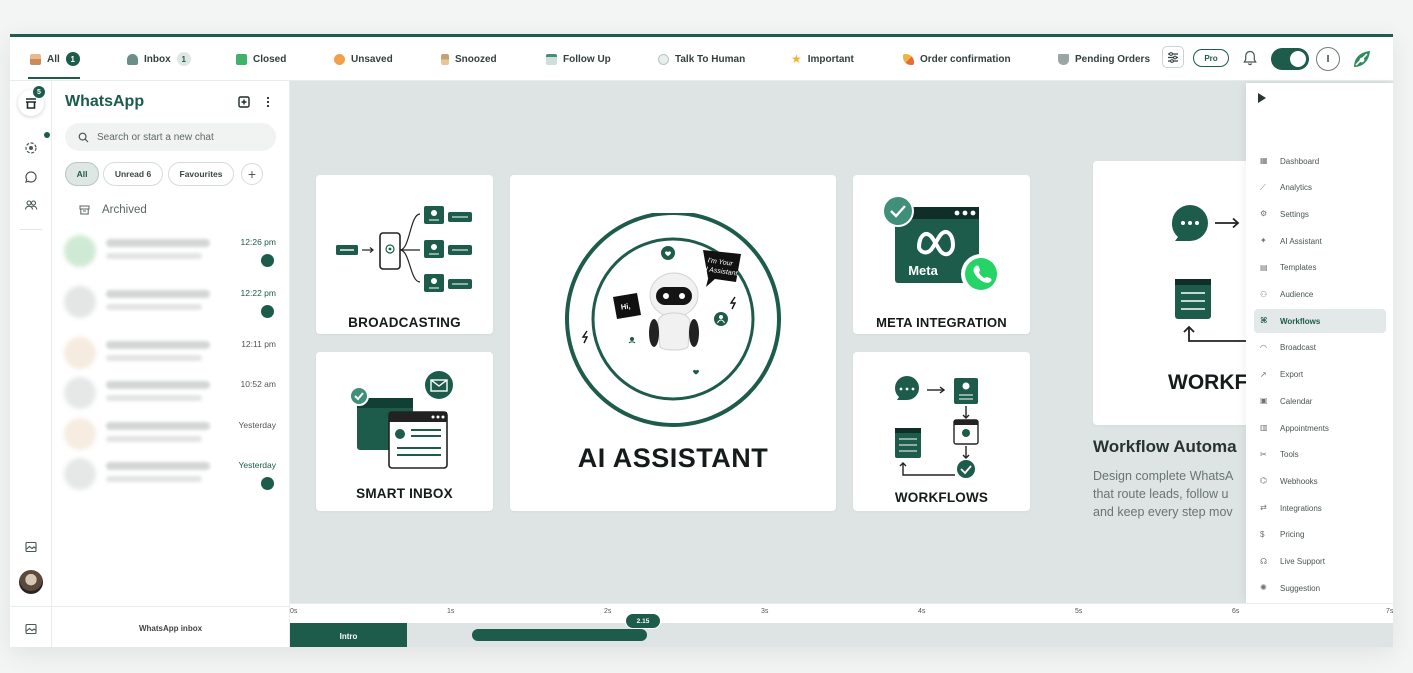 The image size is (1413, 673). Describe the element at coordinates (294, 611) in the screenshot. I see `timeline-tick: 0s` at that location.